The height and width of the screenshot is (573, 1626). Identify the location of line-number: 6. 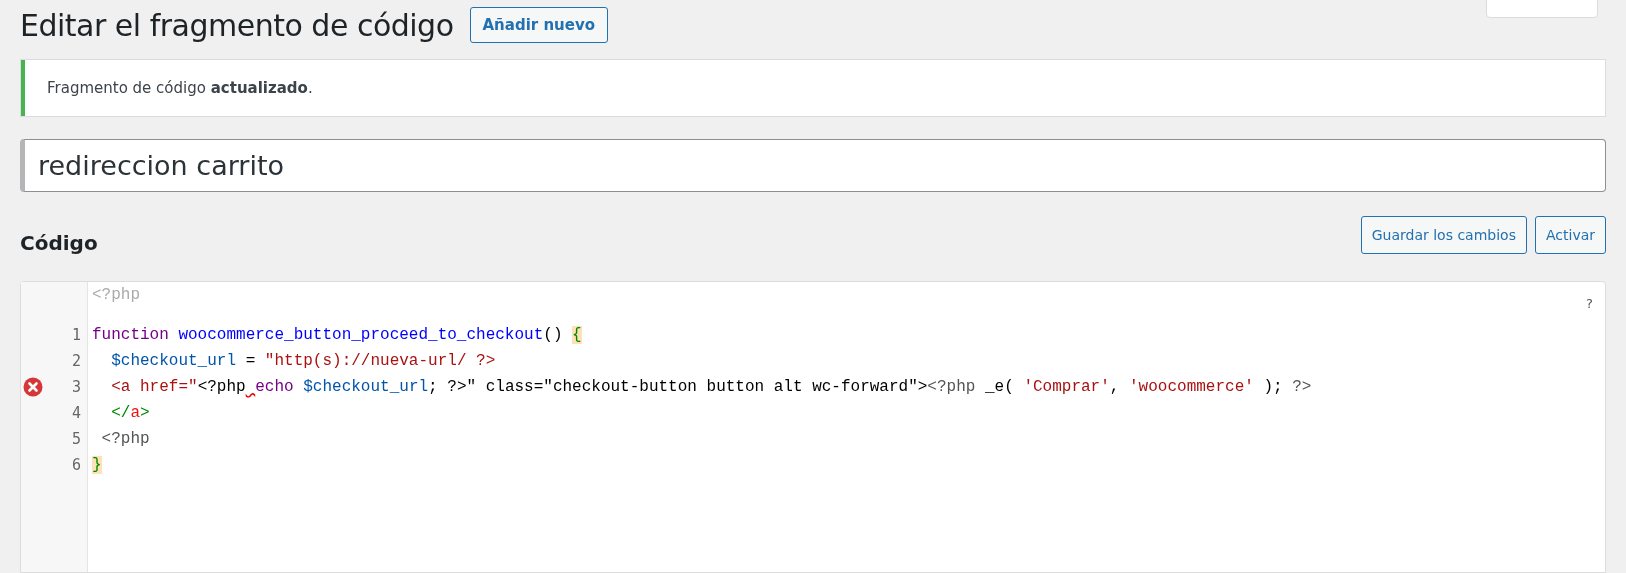
(76, 465).